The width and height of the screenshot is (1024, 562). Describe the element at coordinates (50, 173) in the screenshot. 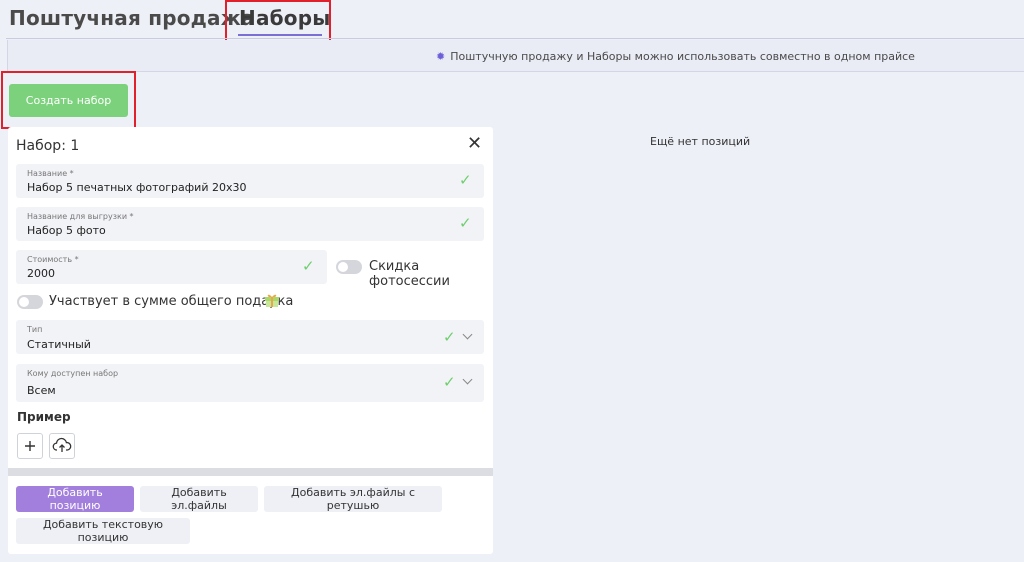

I see `name-field-label: Название *` at that location.